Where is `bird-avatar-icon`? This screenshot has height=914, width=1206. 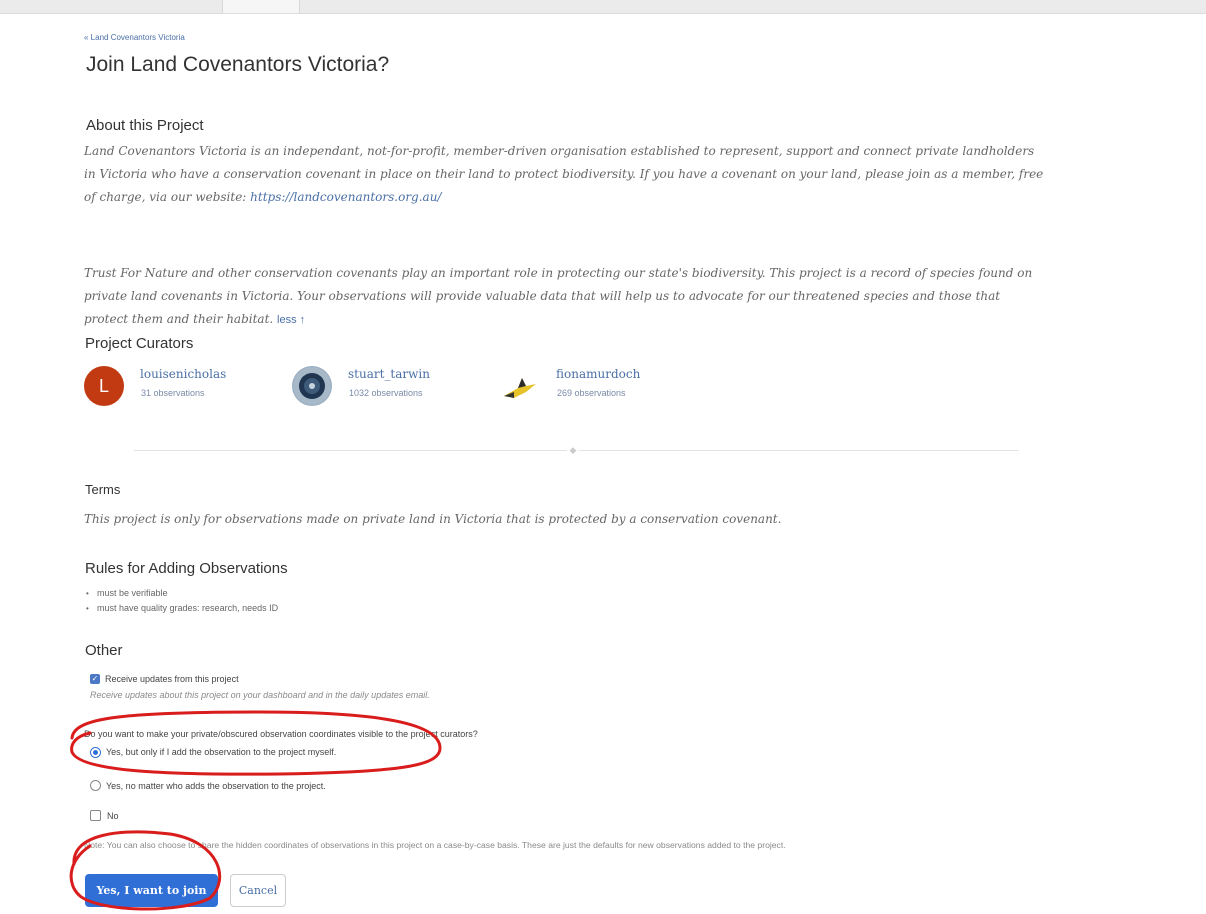 bird-avatar-icon is located at coordinates (520, 388).